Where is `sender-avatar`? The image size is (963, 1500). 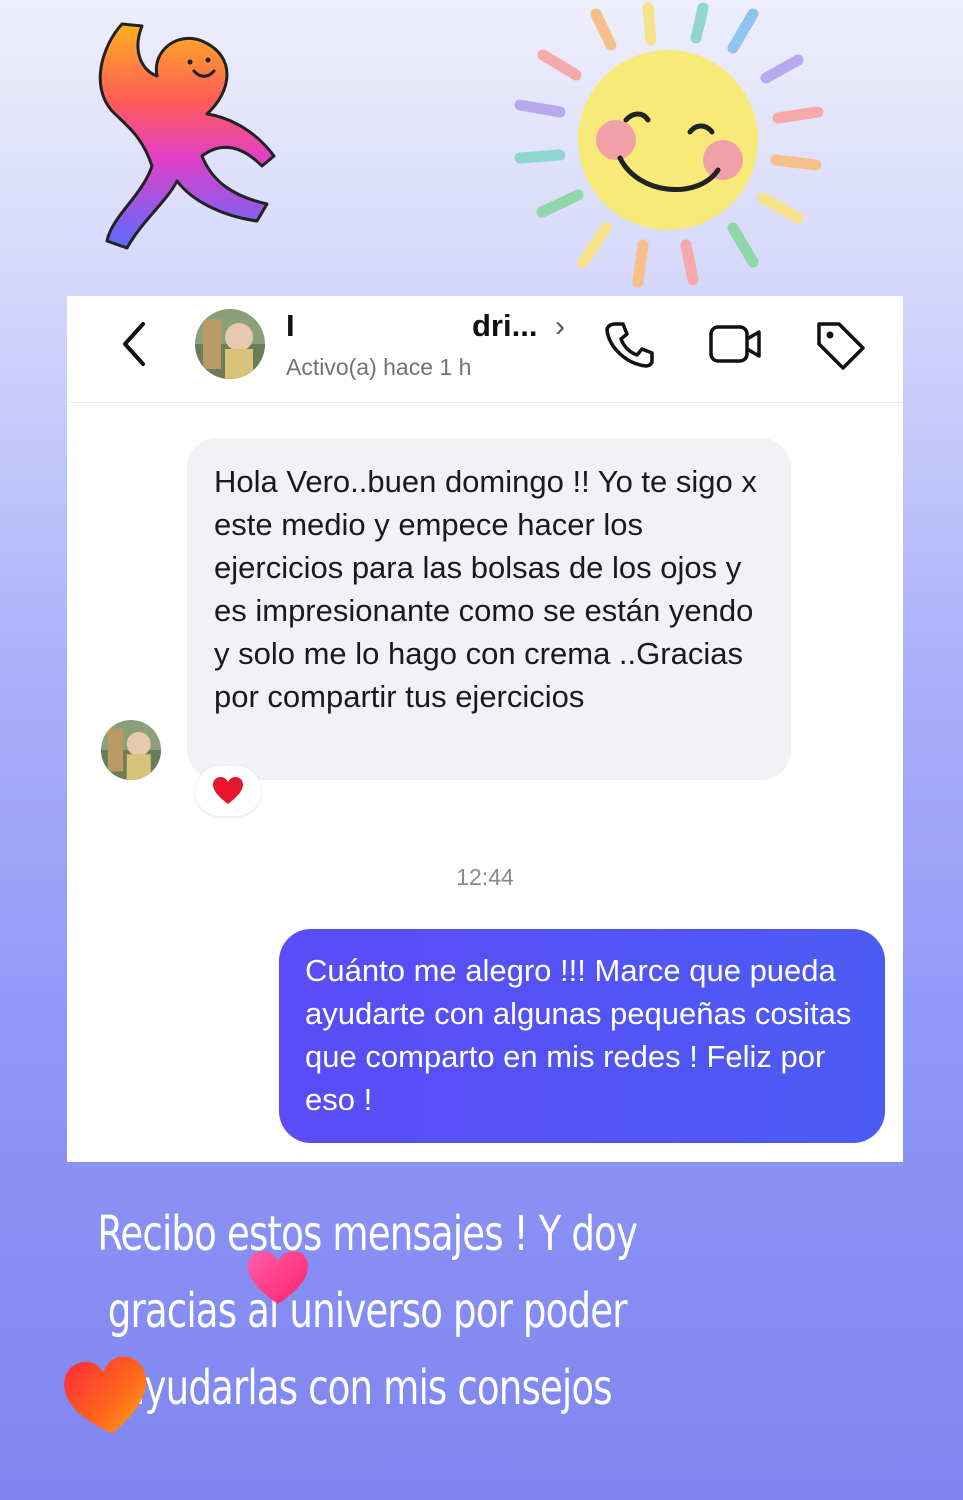 sender-avatar is located at coordinates (131, 750).